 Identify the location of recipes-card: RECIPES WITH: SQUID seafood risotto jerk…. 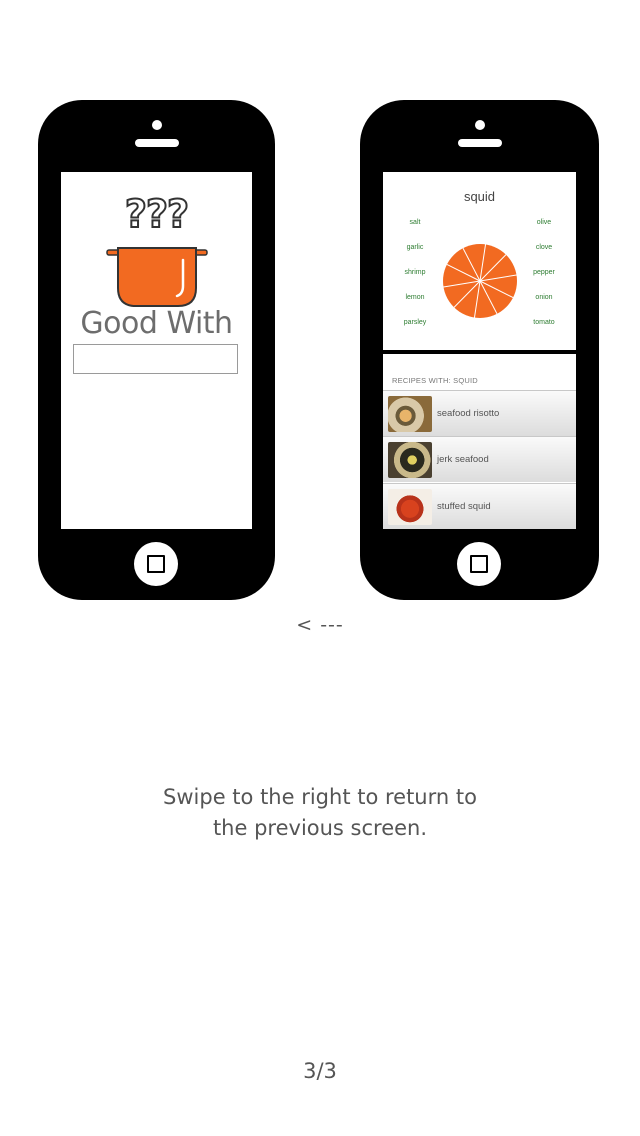
(479, 441).